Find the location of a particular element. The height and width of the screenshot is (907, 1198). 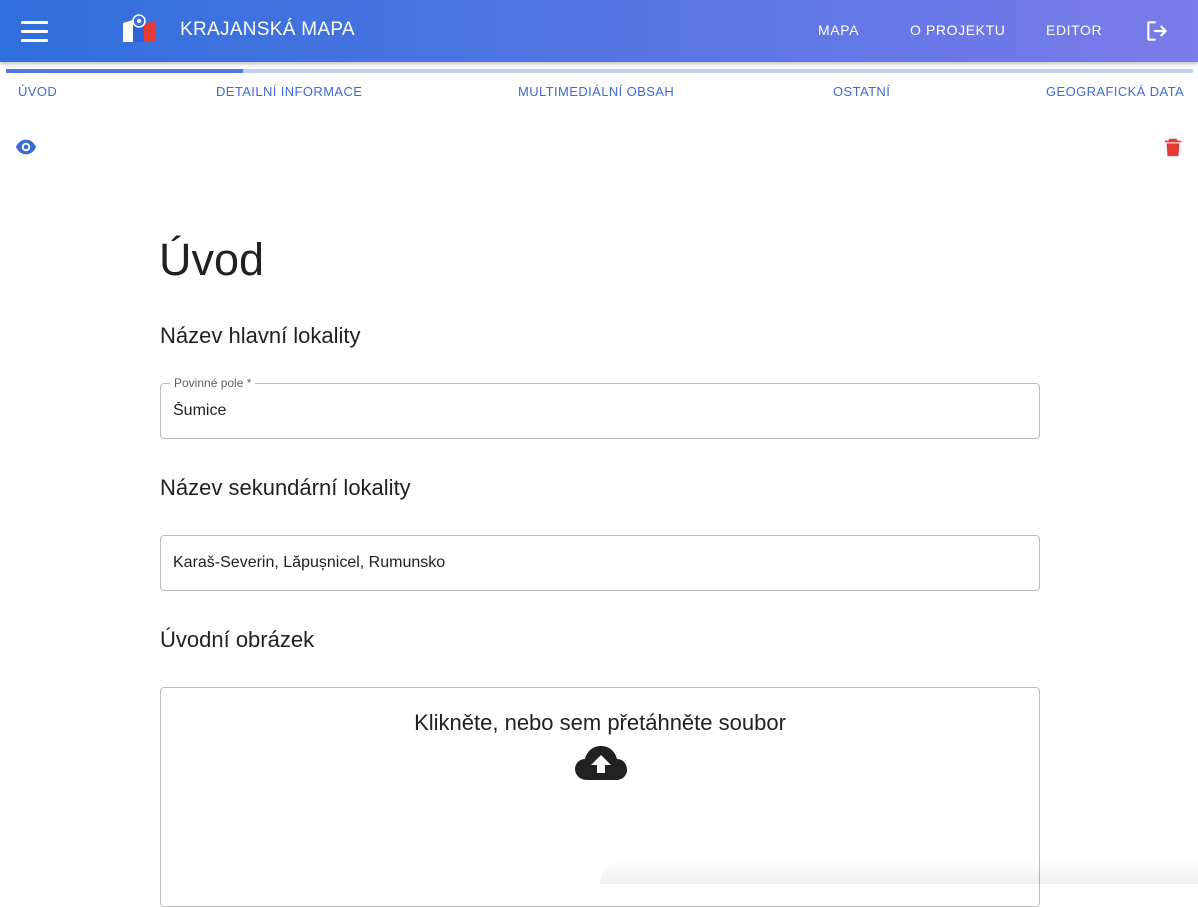

nav-o-projektu: O PROJEKTU is located at coordinates (957, 30).